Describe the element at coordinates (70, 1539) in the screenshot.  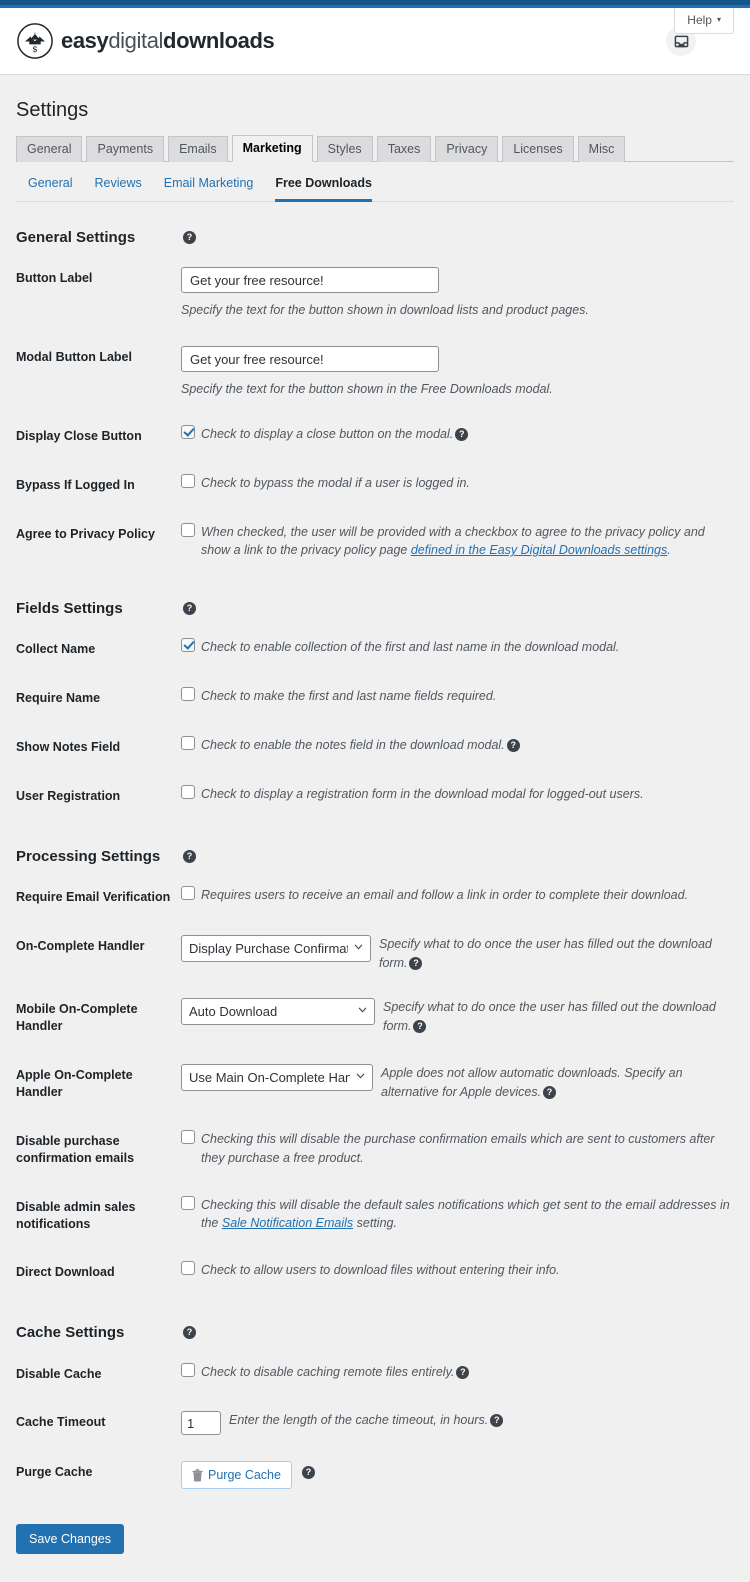
I see `save-changes-button: Save Changes` at that location.